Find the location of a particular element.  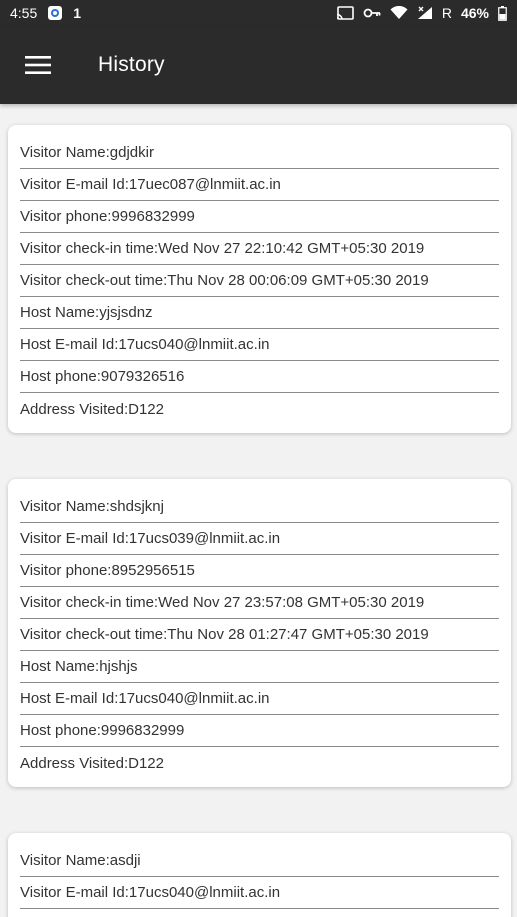

visitor-name-value: shdsjknj is located at coordinates (136, 506).